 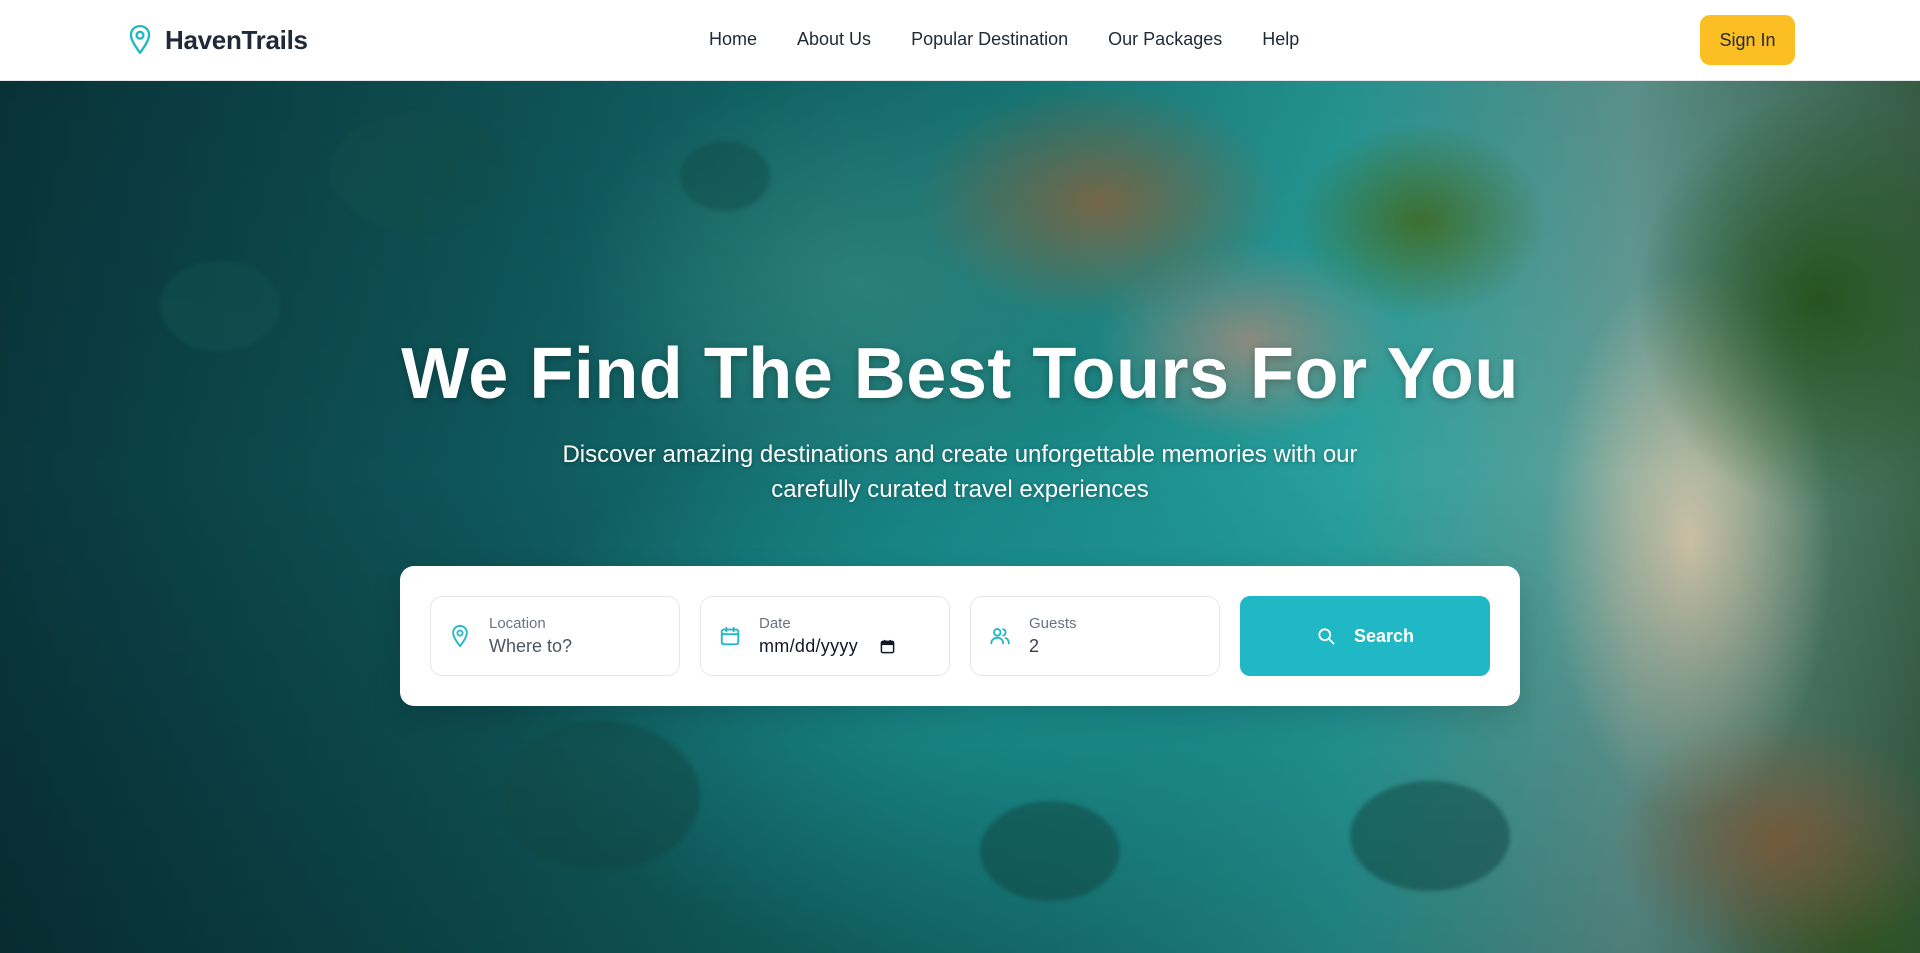 What do you see at coordinates (733, 39) in the screenshot?
I see `nav-link-home: Home` at bounding box center [733, 39].